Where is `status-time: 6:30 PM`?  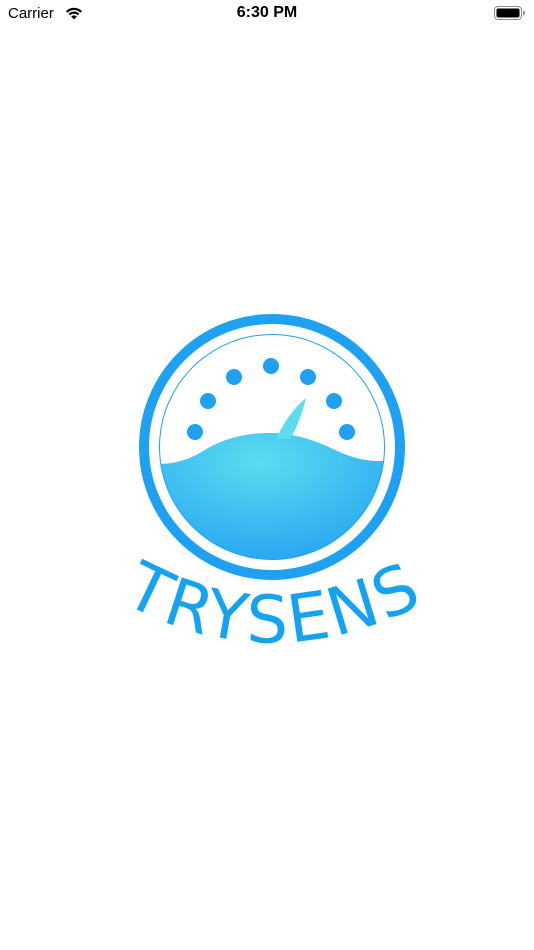
status-time: 6:30 PM is located at coordinates (267, 12).